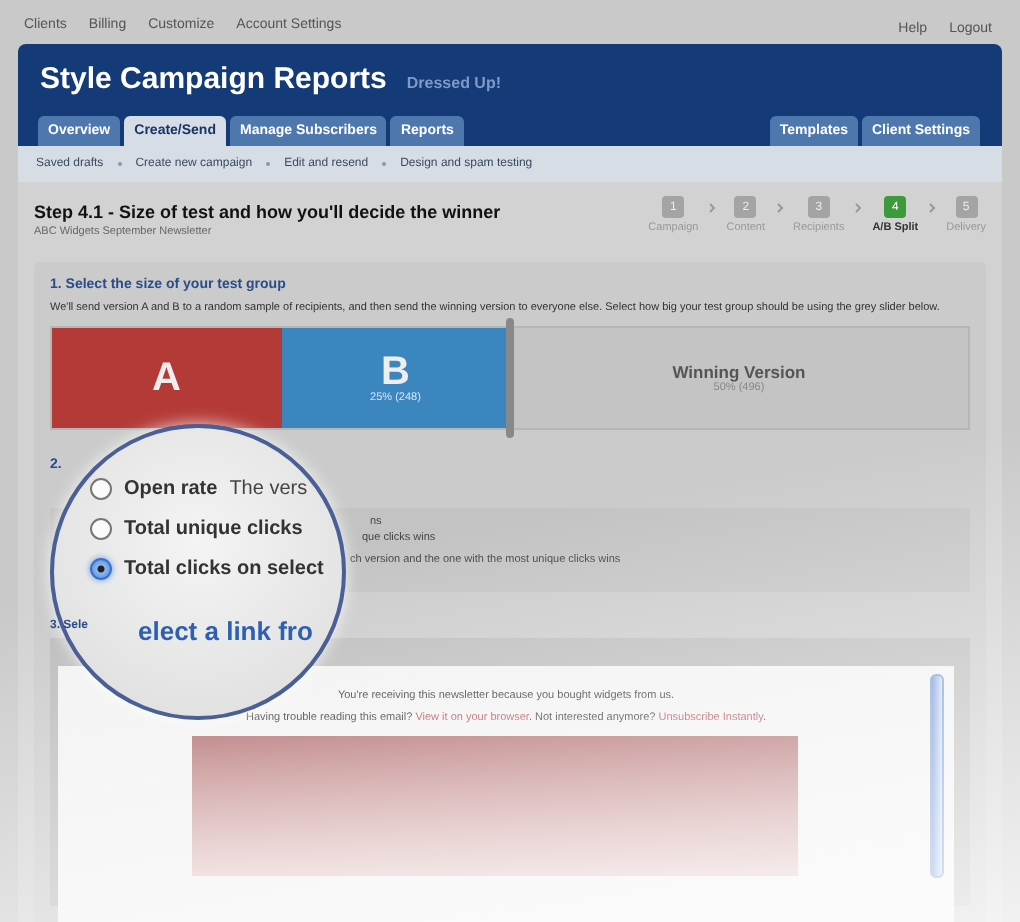 The height and width of the screenshot is (922, 1020). What do you see at coordinates (171, 489) in the screenshot?
I see `radio-label: Open rate` at bounding box center [171, 489].